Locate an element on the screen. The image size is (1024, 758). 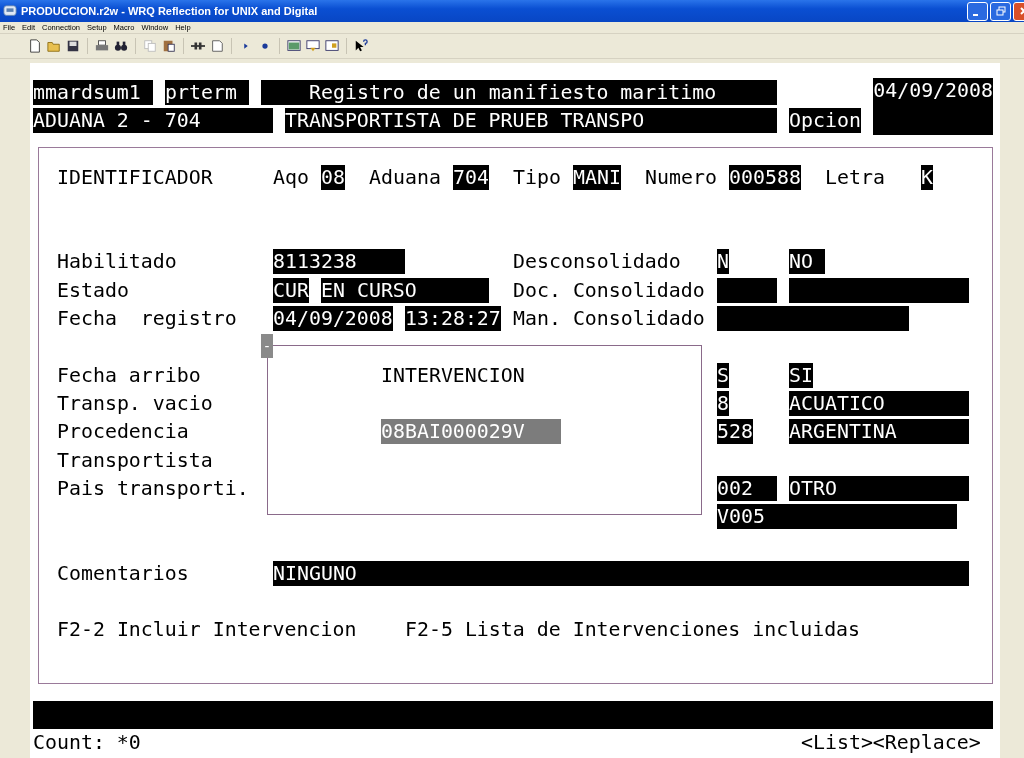
popup-title: INTERVENCION is located at coordinates (453, 375).